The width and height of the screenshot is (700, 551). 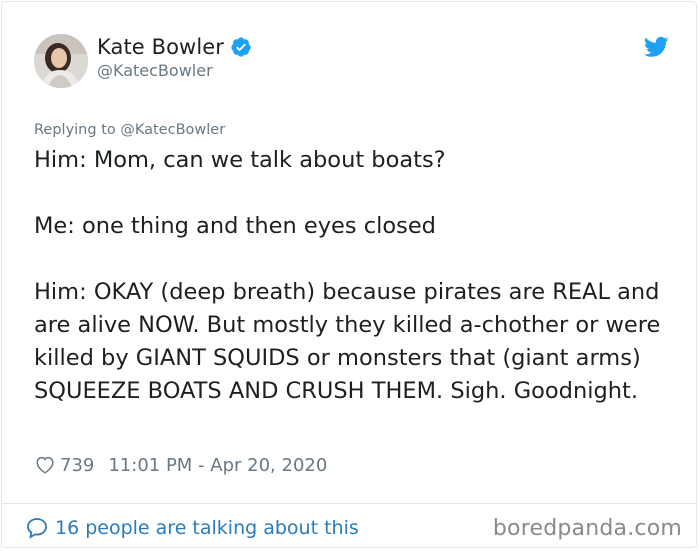 I want to click on tweet-timestamp: 11:01 PM - Apr 20, 2020, so click(x=217, y=465).